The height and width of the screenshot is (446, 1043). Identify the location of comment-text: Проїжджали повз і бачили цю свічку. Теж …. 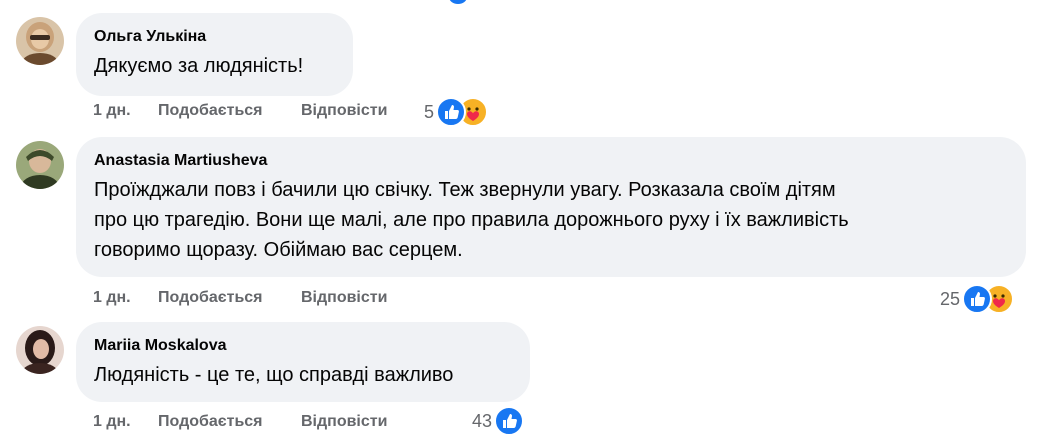
(471, 220).